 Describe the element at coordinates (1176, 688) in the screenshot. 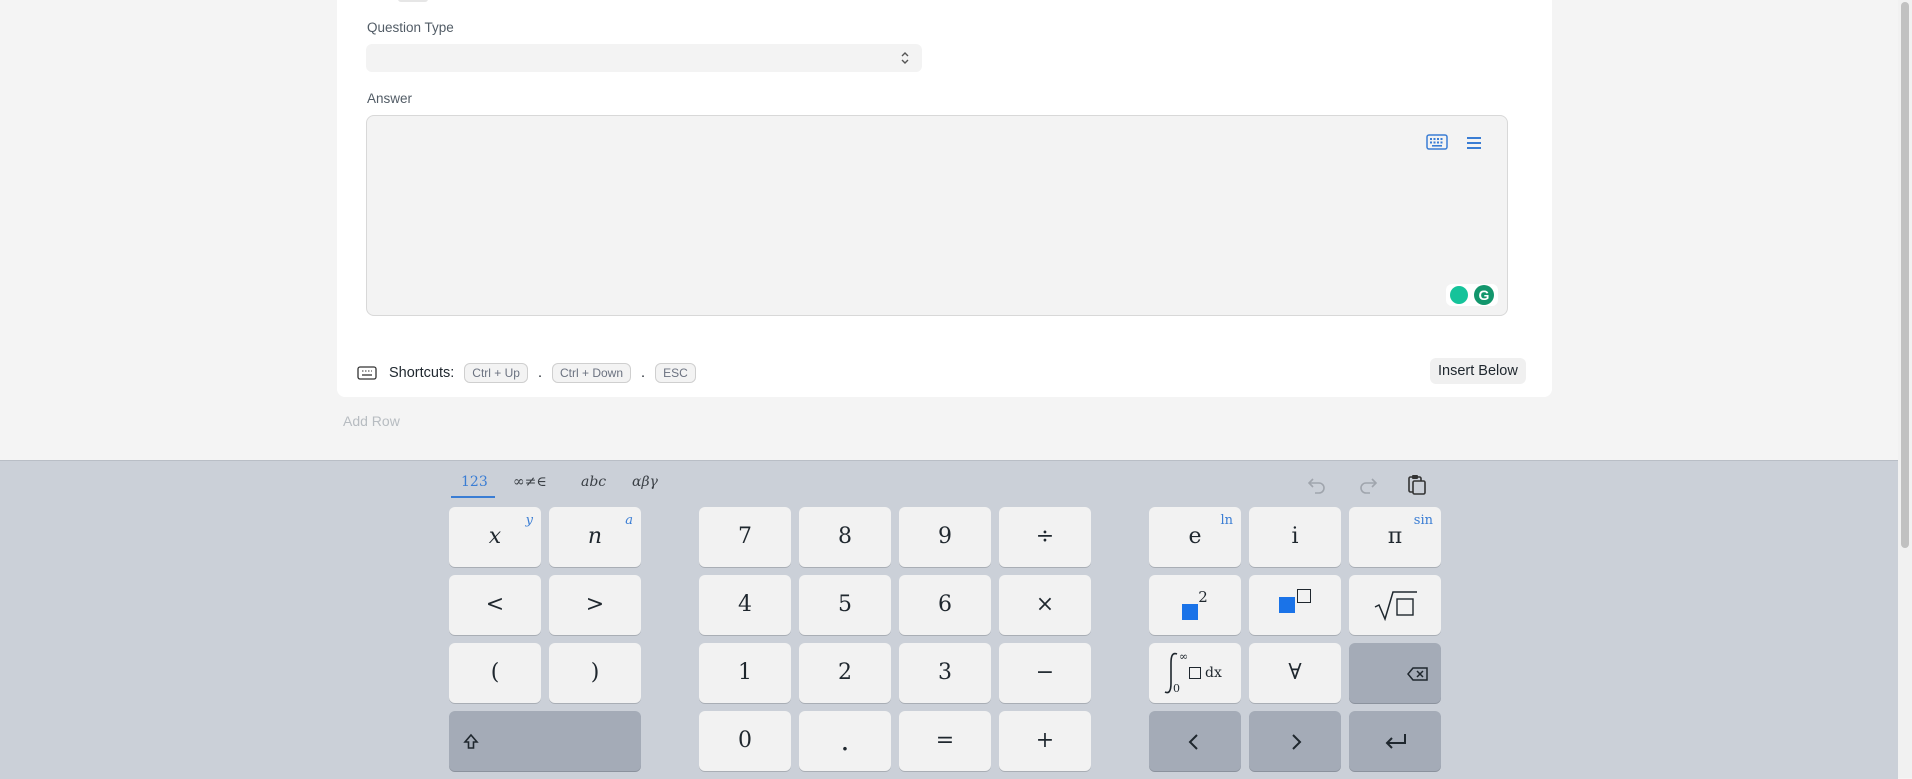

I see `integral-lower-limit: 0` at that location.